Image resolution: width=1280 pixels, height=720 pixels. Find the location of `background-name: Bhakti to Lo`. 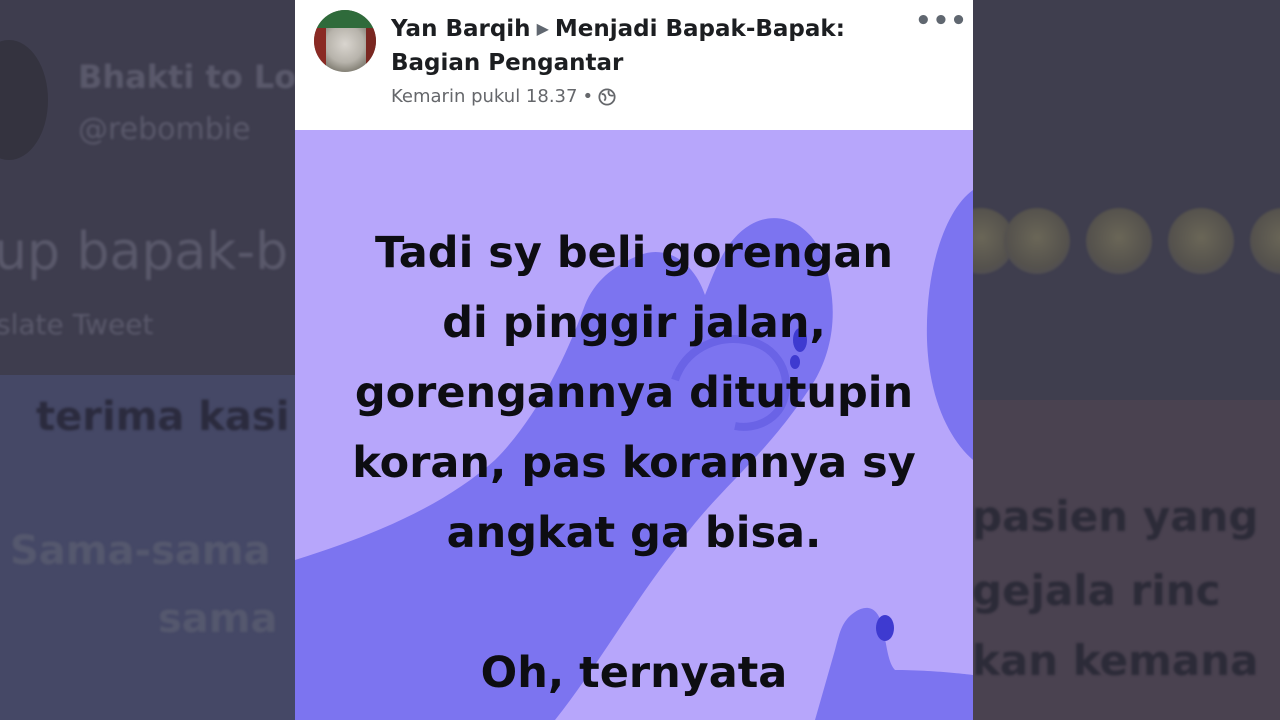

background-name: Bhakti to Lo is located at coordinates (187, 77).